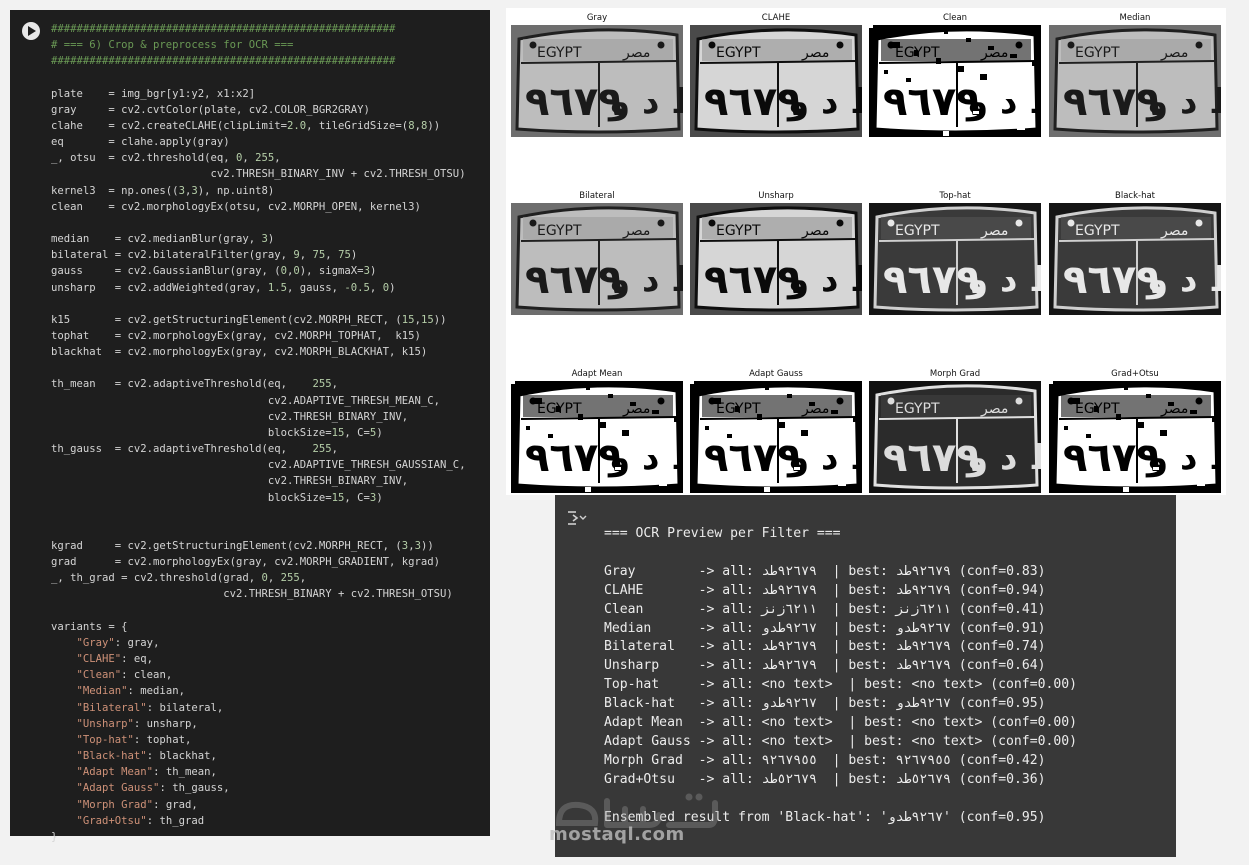 The image size is (1249, 865). Describe the element at coordinates (130, 691) in the screenshot. I see `code-line: "Median": median,` at that location.